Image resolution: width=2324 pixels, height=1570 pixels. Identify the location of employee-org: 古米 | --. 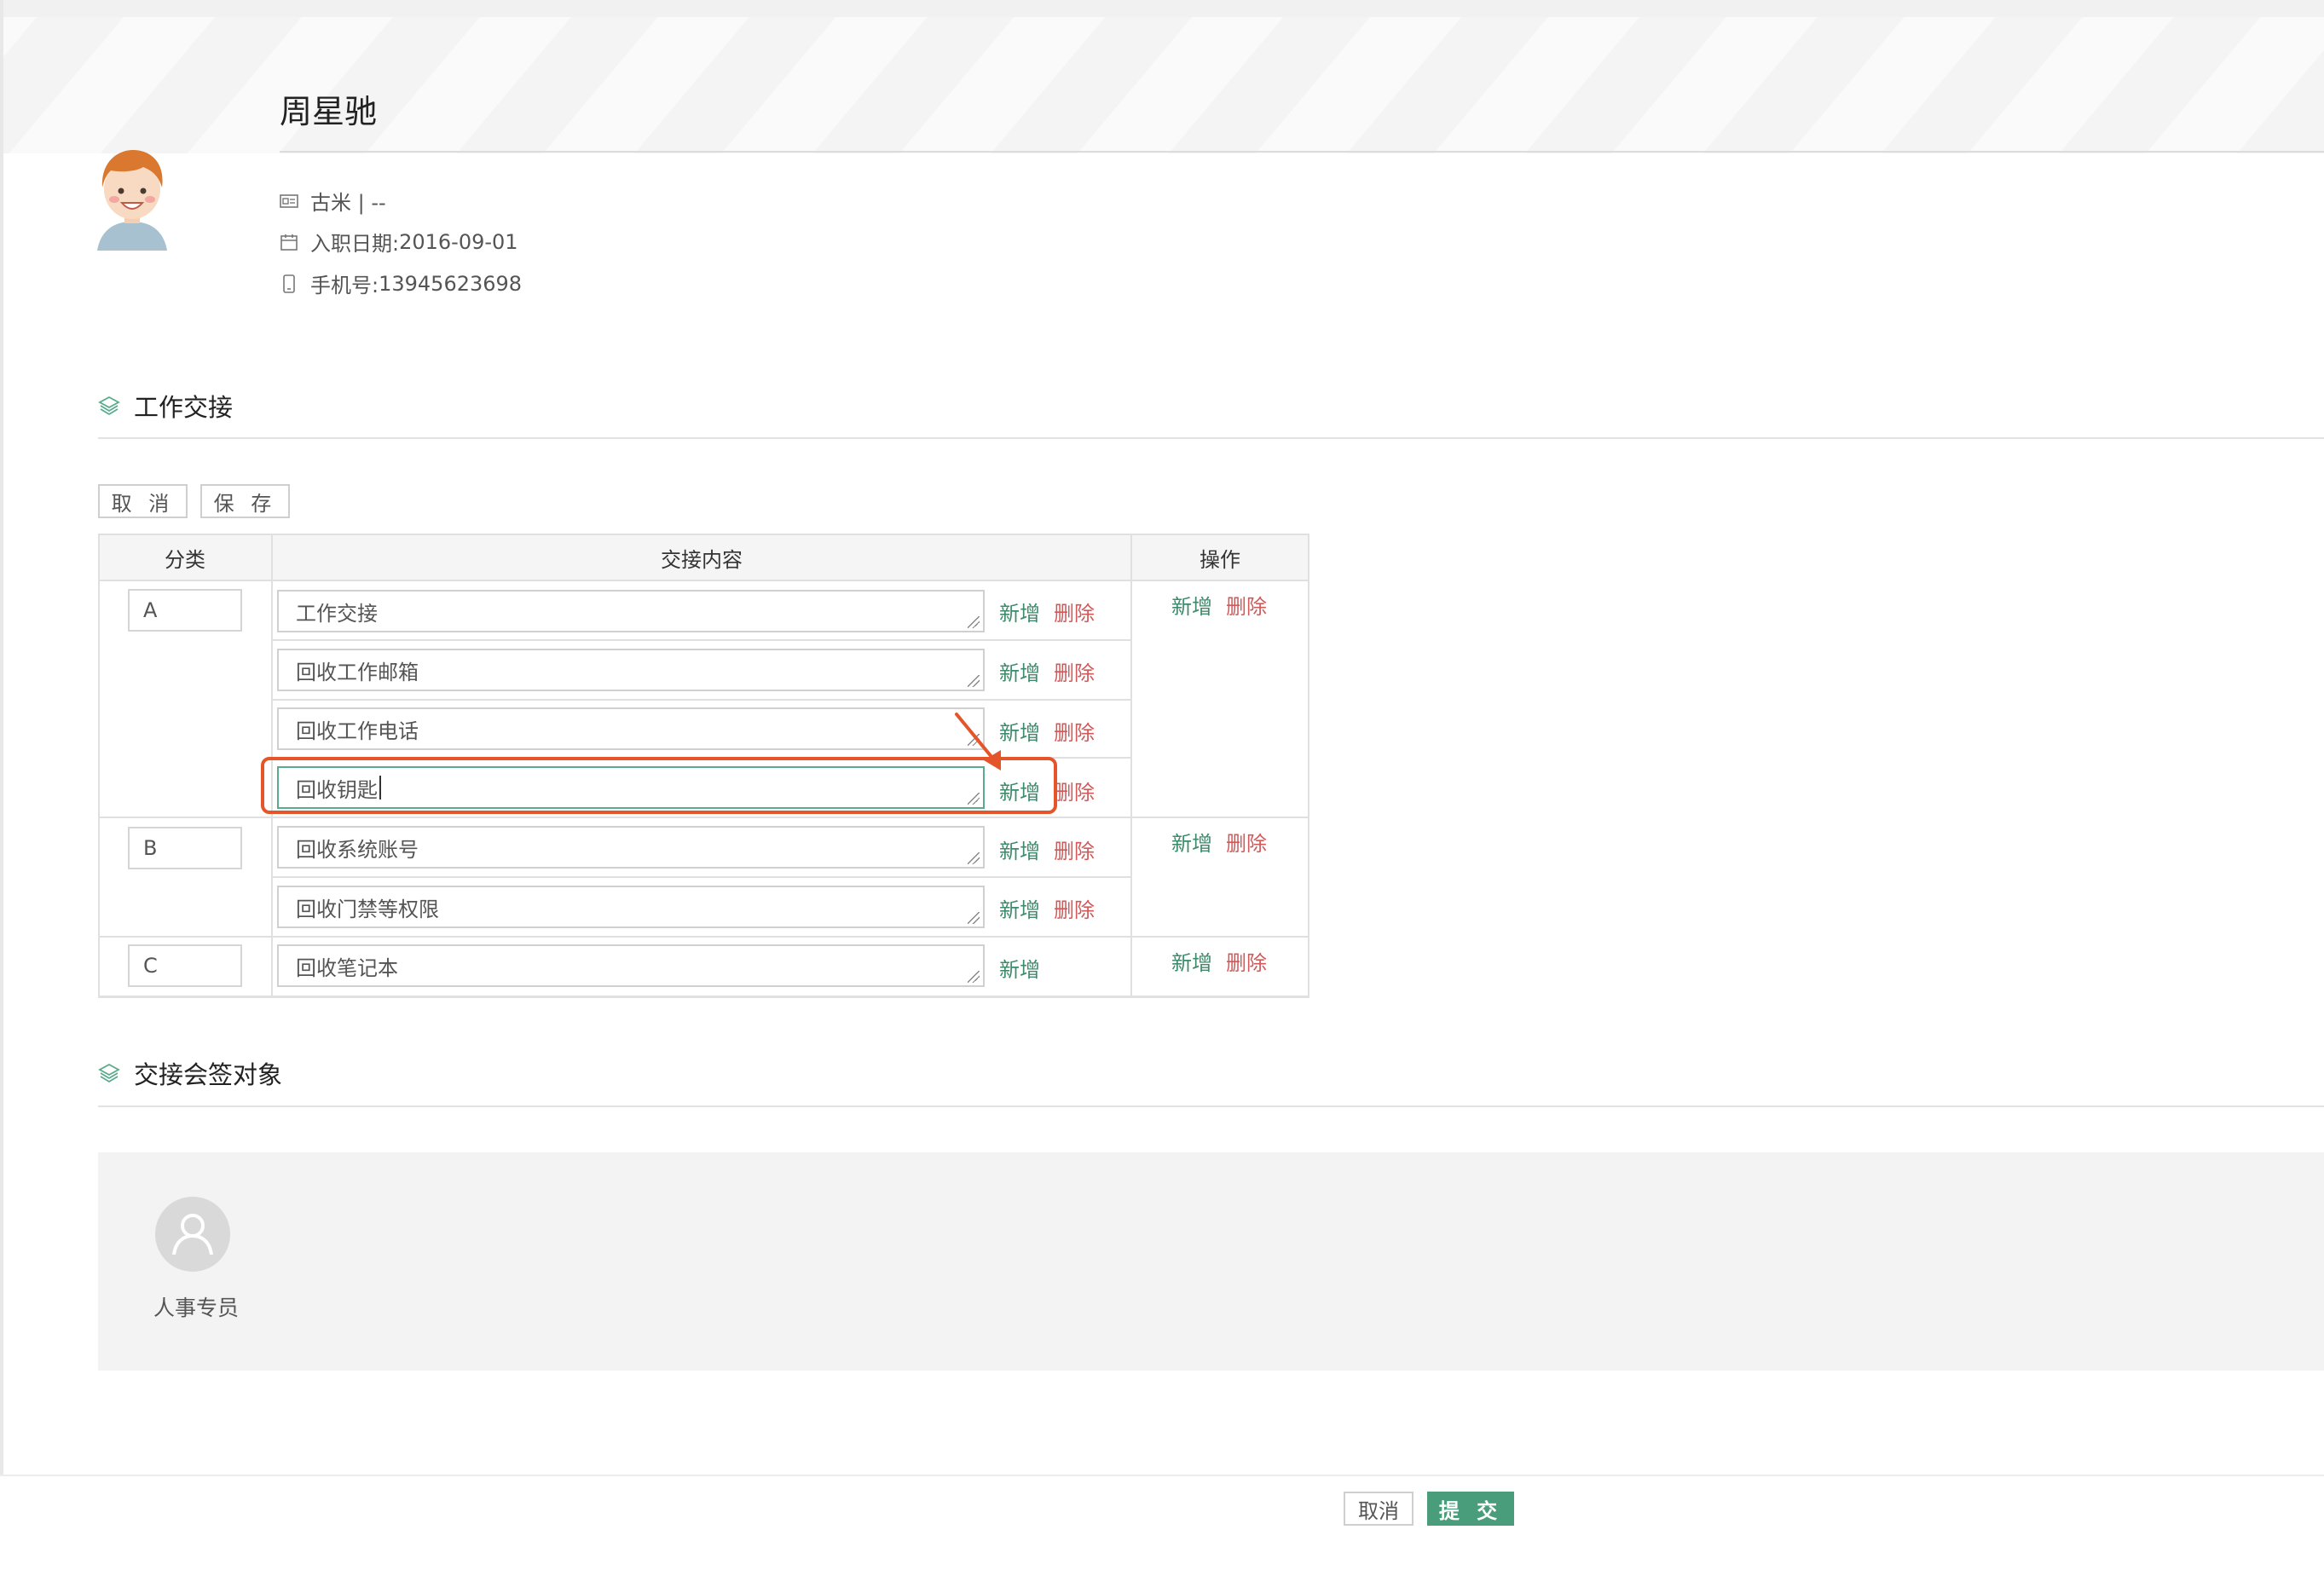
(348, 203).